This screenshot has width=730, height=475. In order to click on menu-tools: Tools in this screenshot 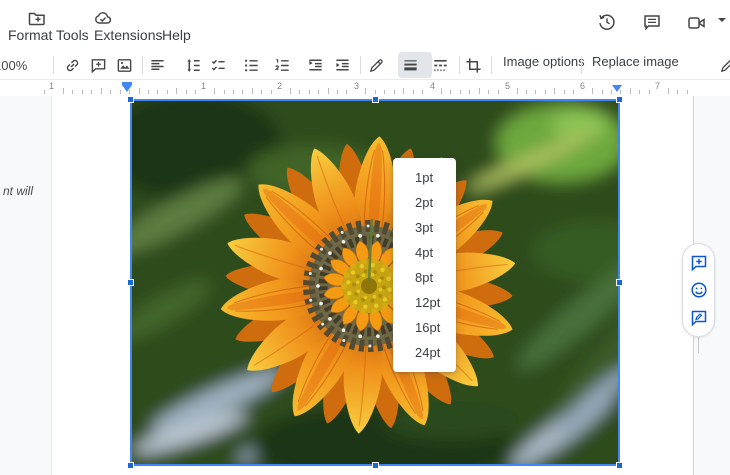, I will do `click(72, 35)`.